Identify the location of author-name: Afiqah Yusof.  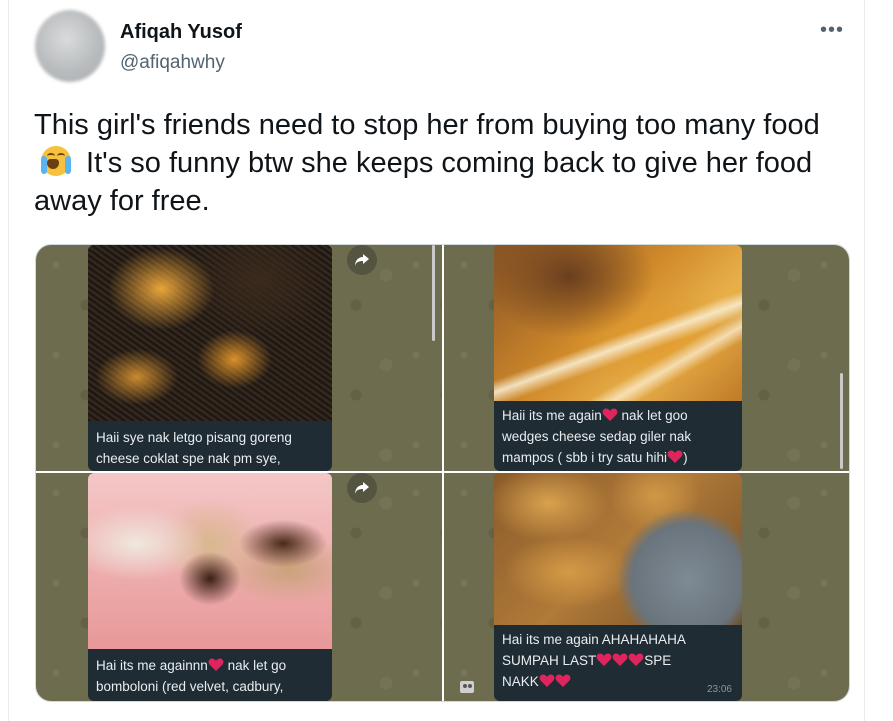
(181, 32).